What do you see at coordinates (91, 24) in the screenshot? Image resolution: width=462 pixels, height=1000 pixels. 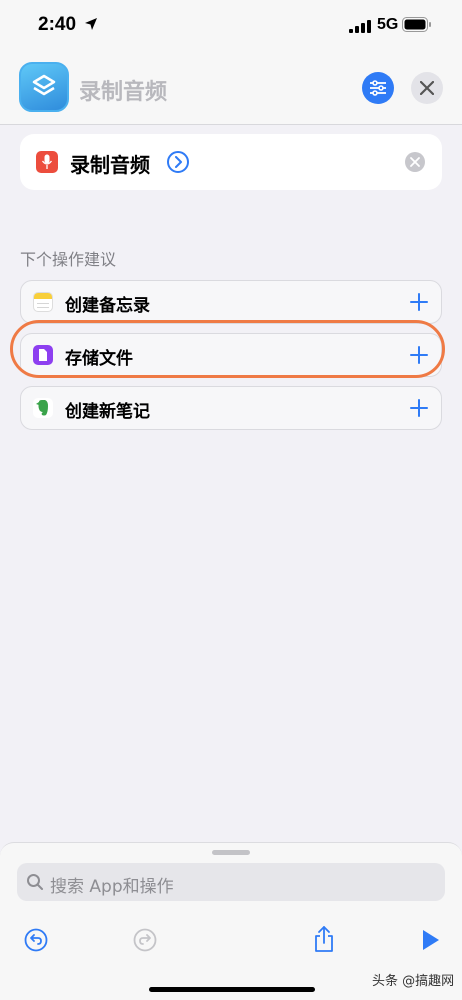 I see `location-arrow-icon` at bounding box center [91, 24].